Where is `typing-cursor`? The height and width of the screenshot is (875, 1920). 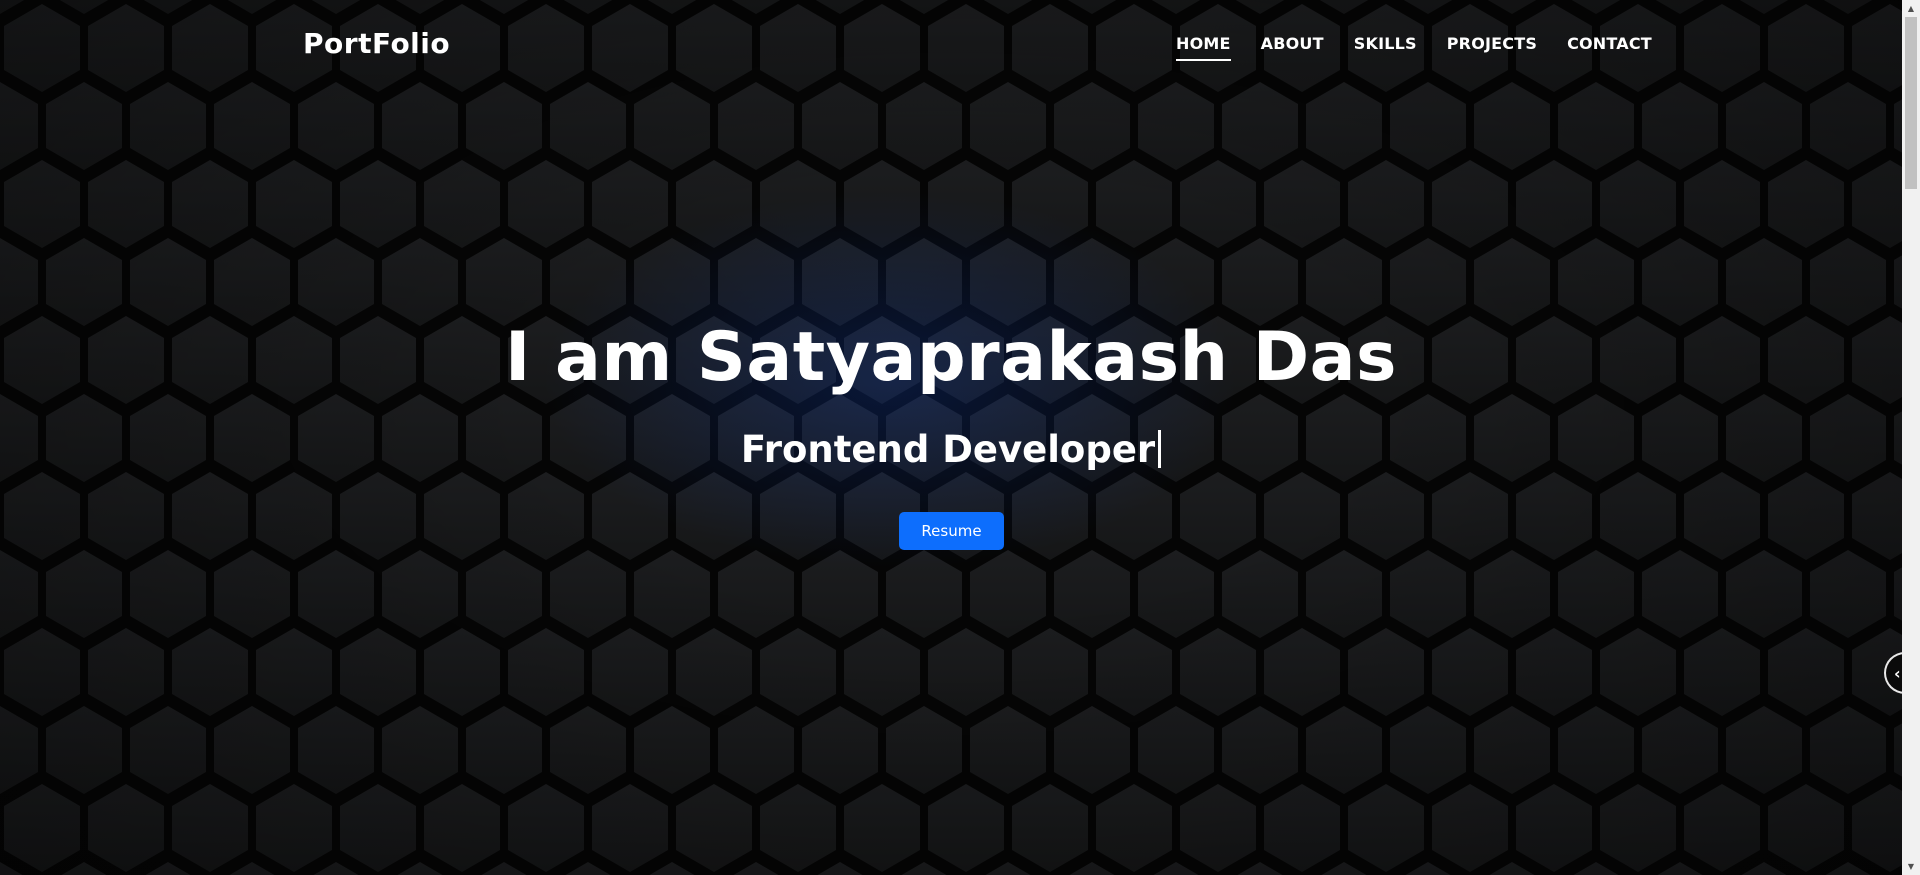 typing-cursor is located at coordinates (1160, 449).